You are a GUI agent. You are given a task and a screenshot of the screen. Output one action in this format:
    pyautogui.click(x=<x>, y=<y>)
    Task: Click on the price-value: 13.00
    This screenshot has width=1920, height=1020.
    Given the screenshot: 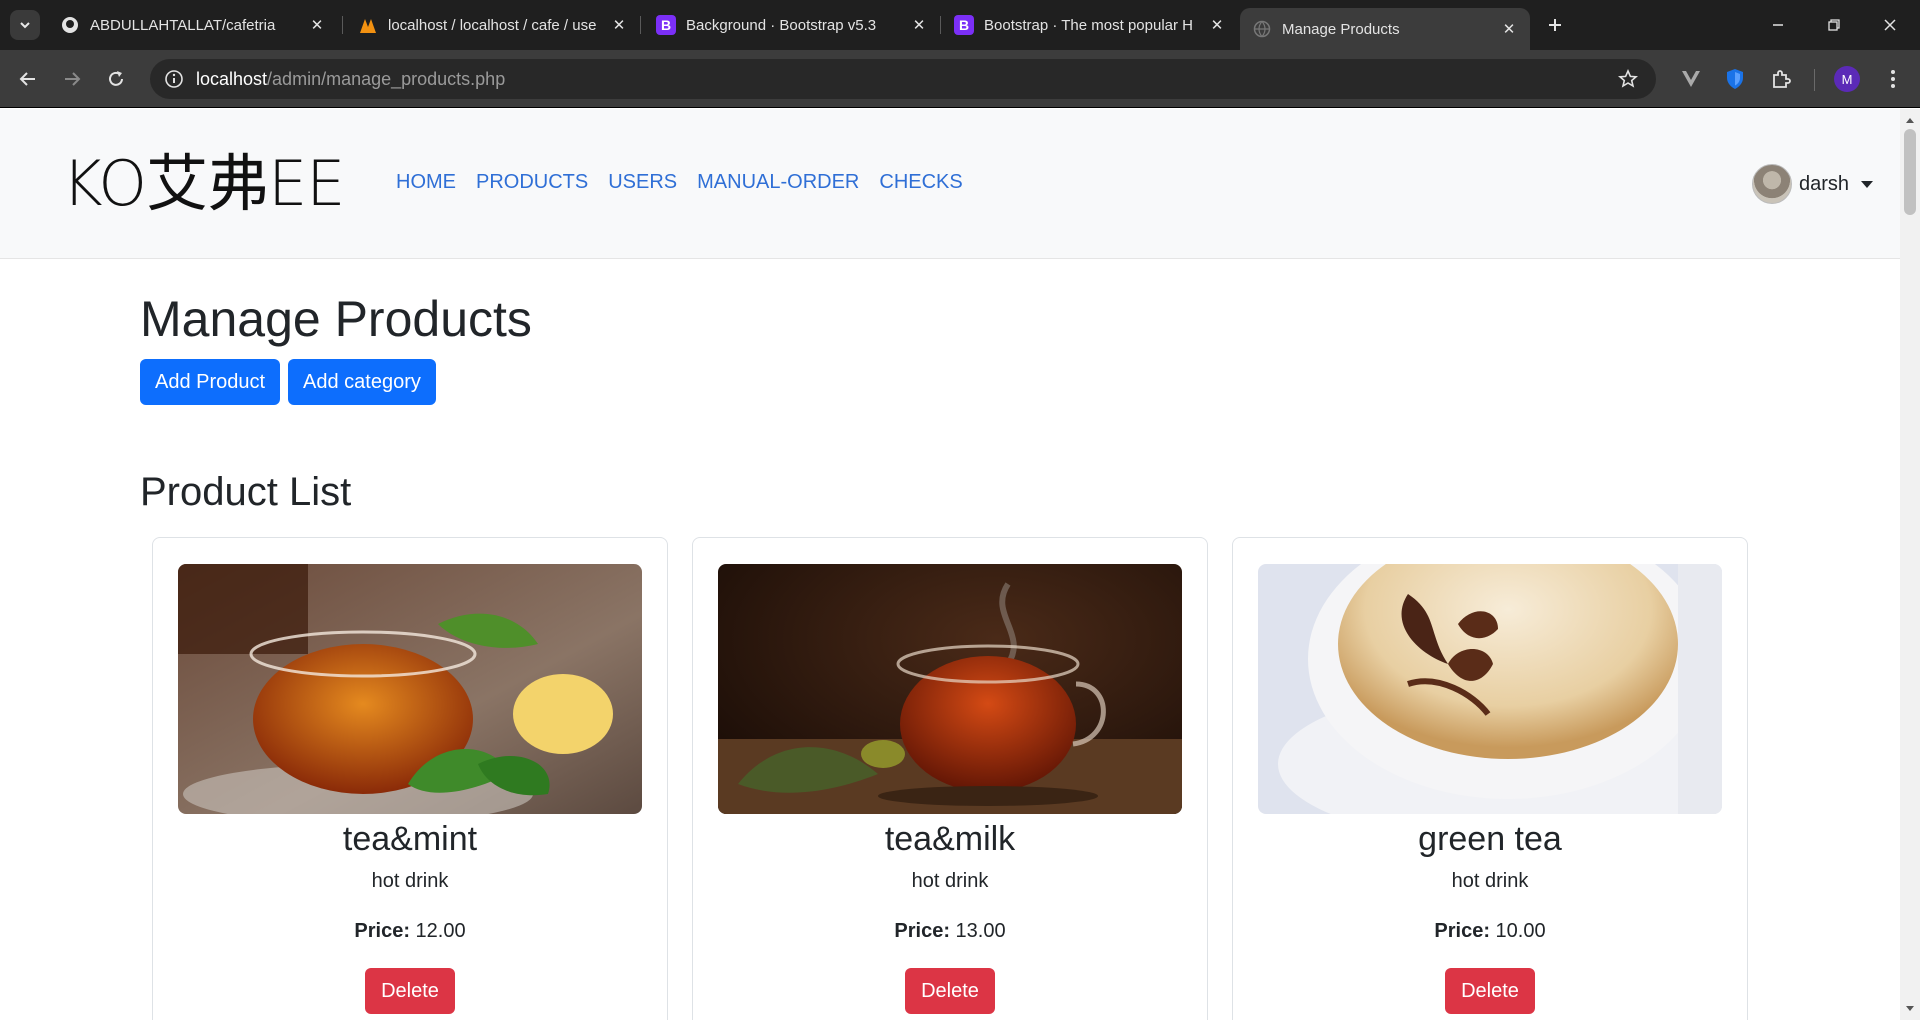 What is the action you would take?
    pyautogui.click(x=980, y=931)
    